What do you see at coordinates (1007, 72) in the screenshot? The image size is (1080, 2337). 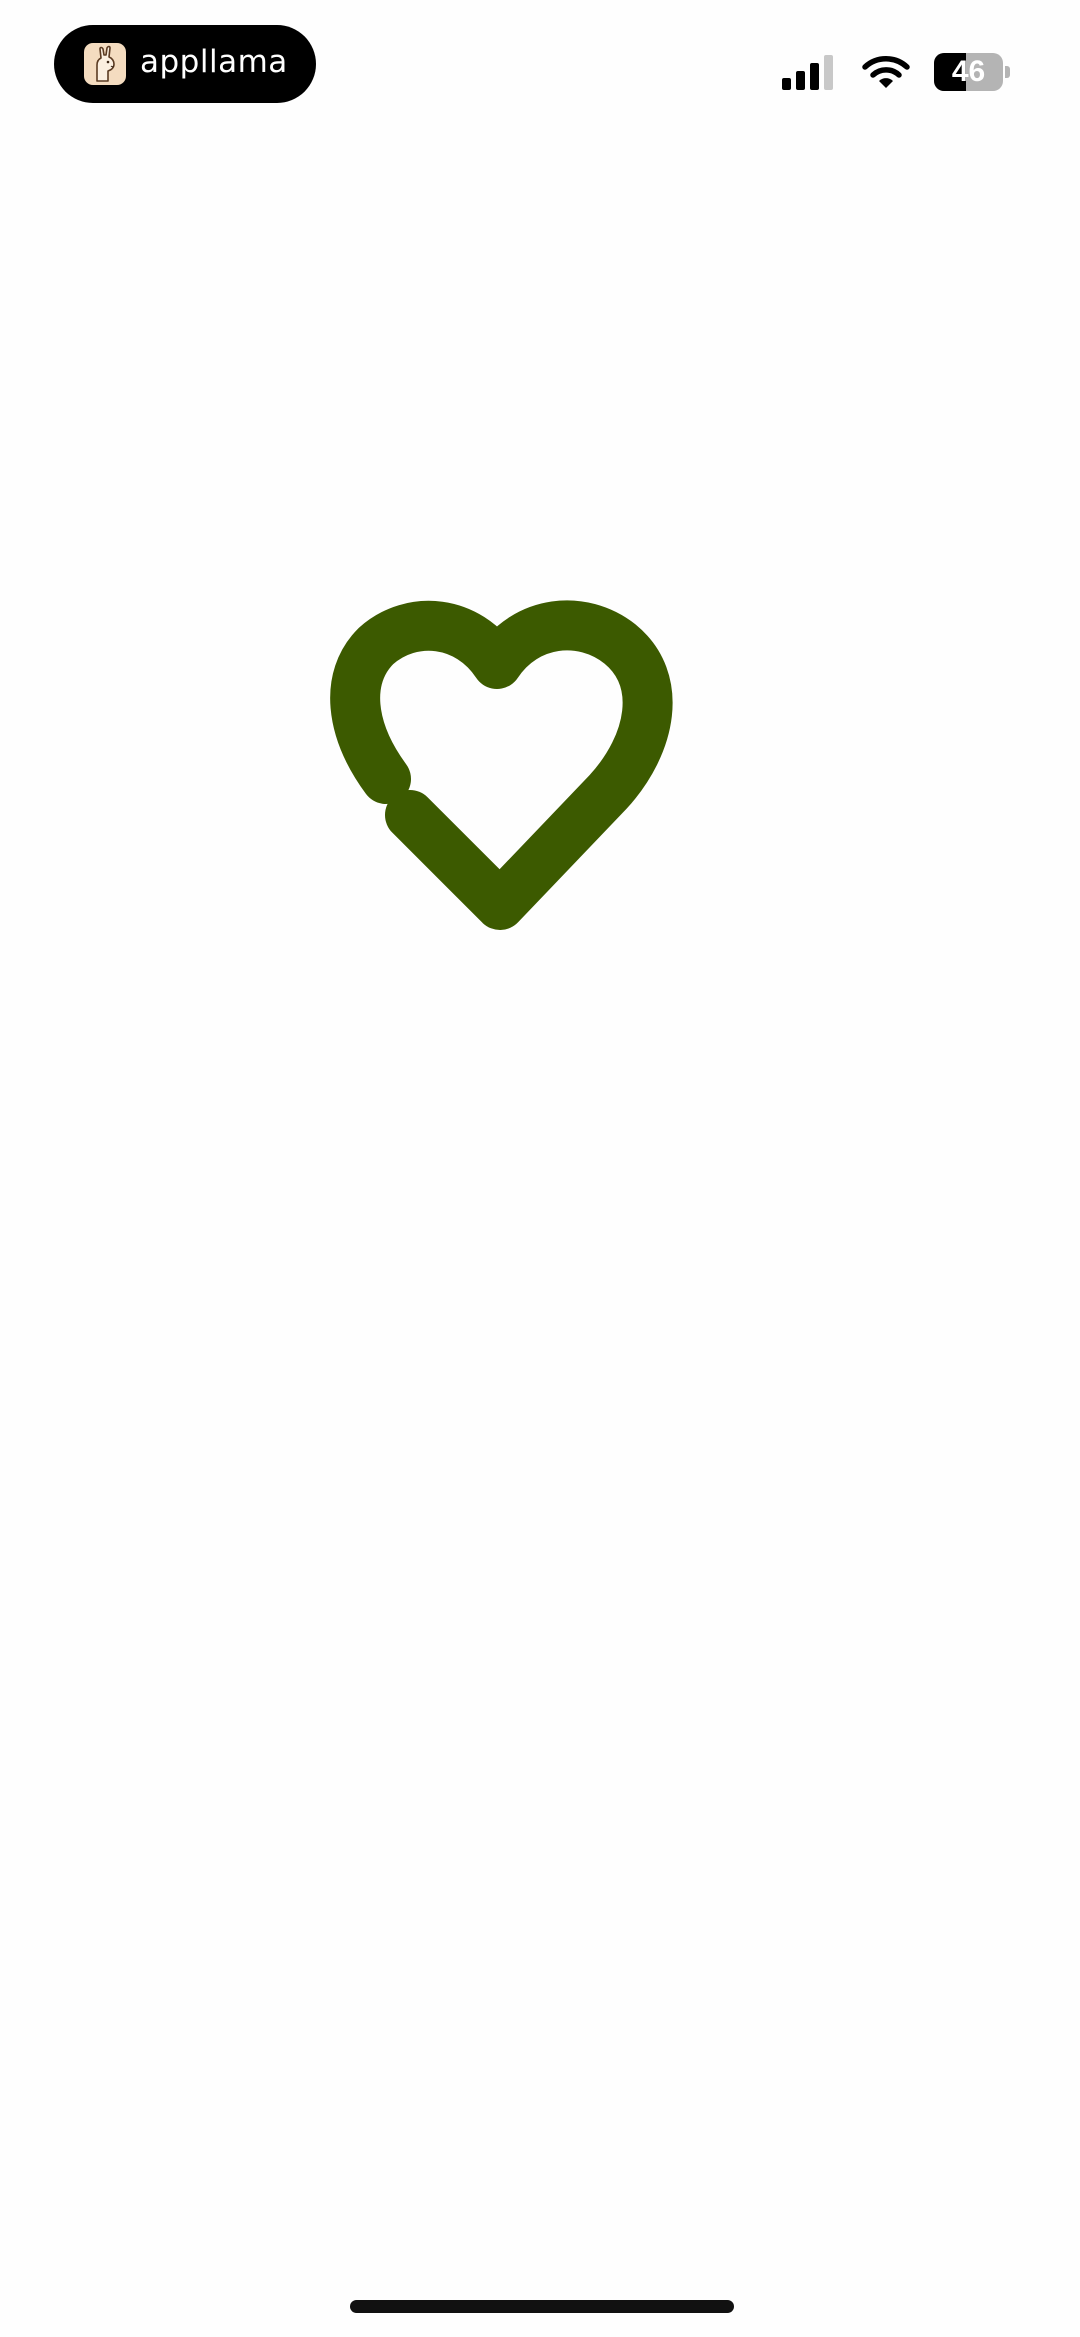 I see `battery-nub` at bounding box center [1007, 72].